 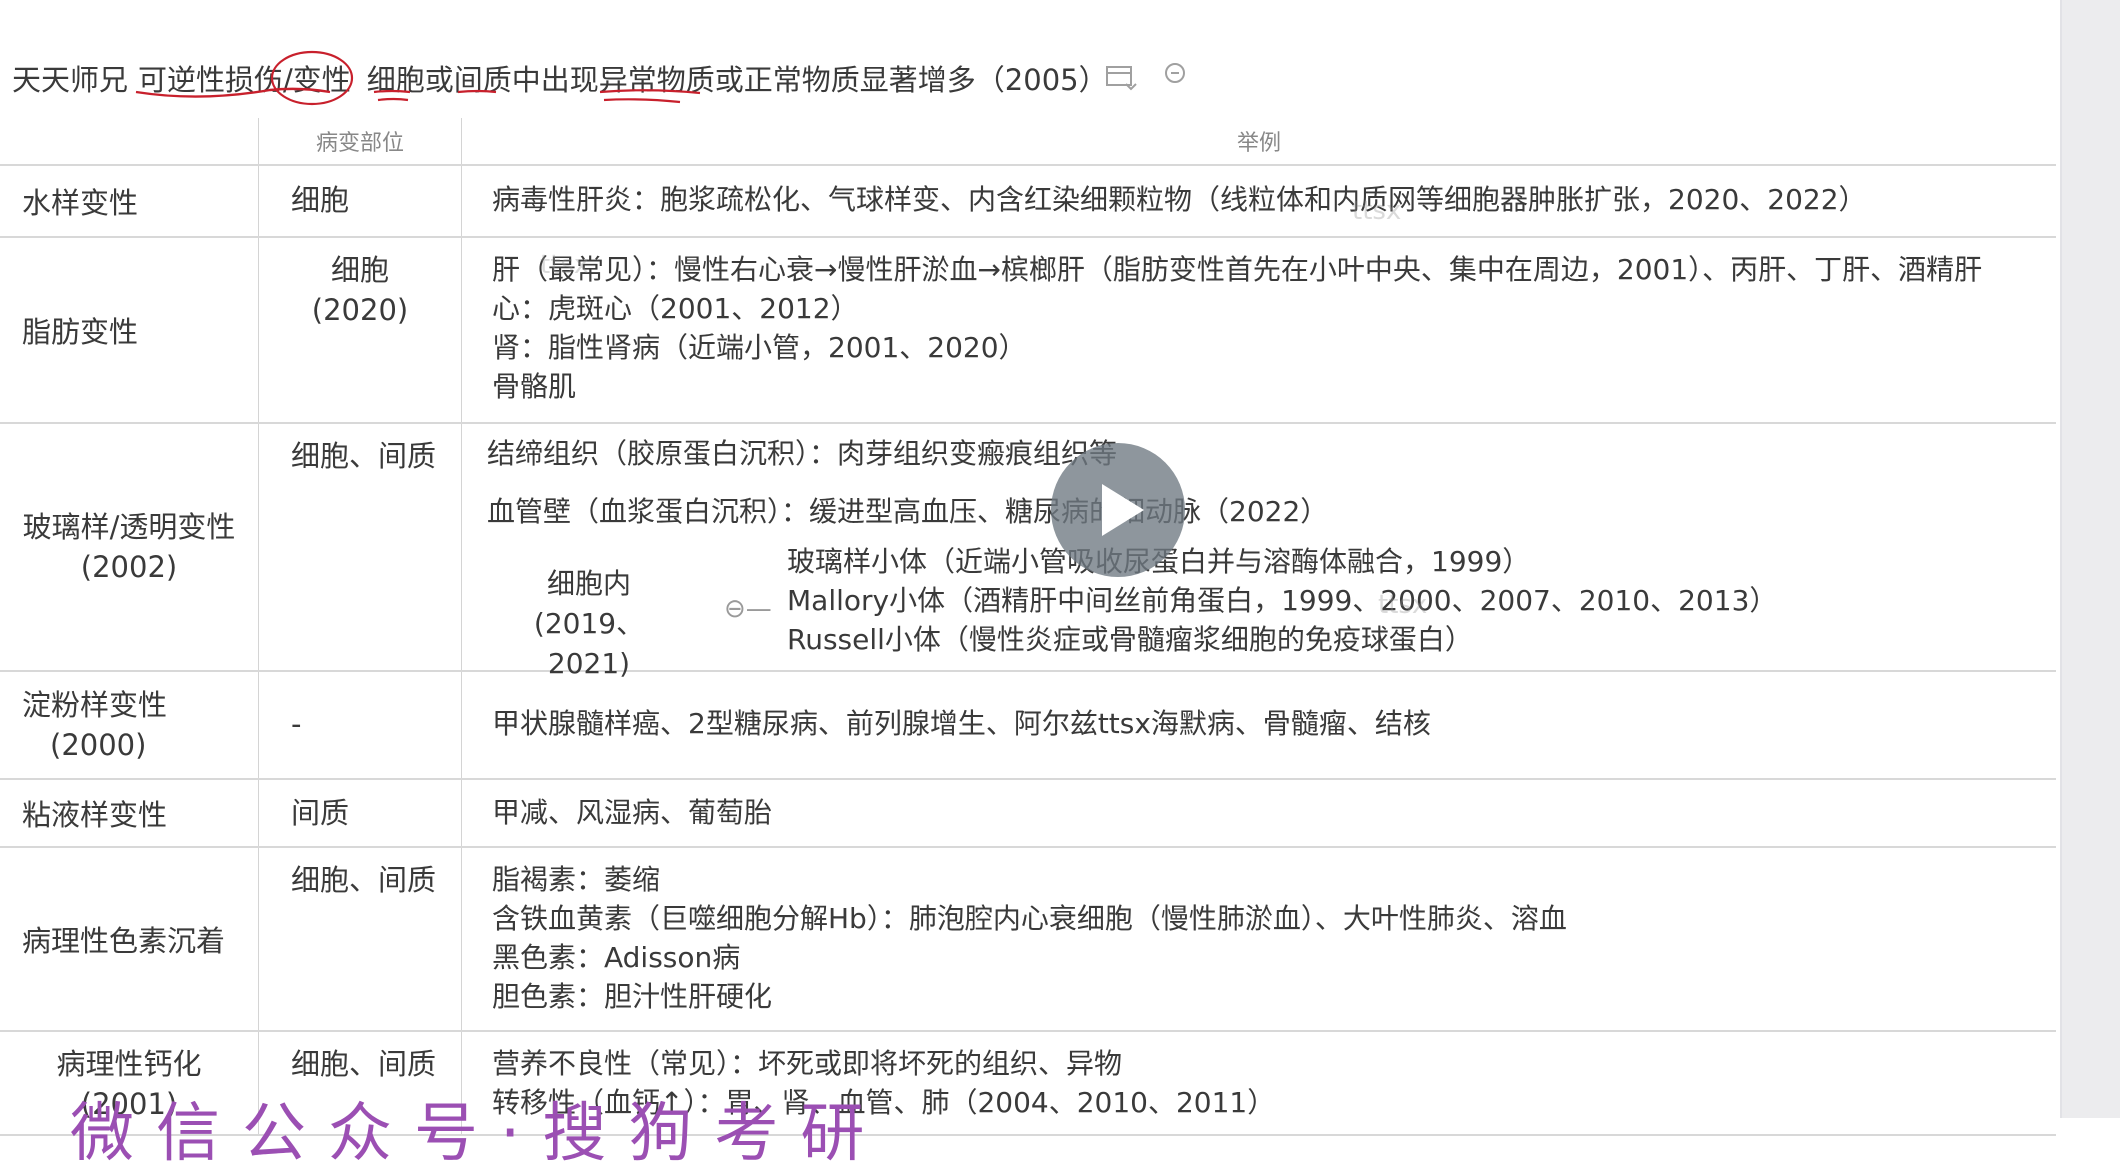 I want to click on row-label: 淀粉样变性 (2000), so click(x=95, y=725).